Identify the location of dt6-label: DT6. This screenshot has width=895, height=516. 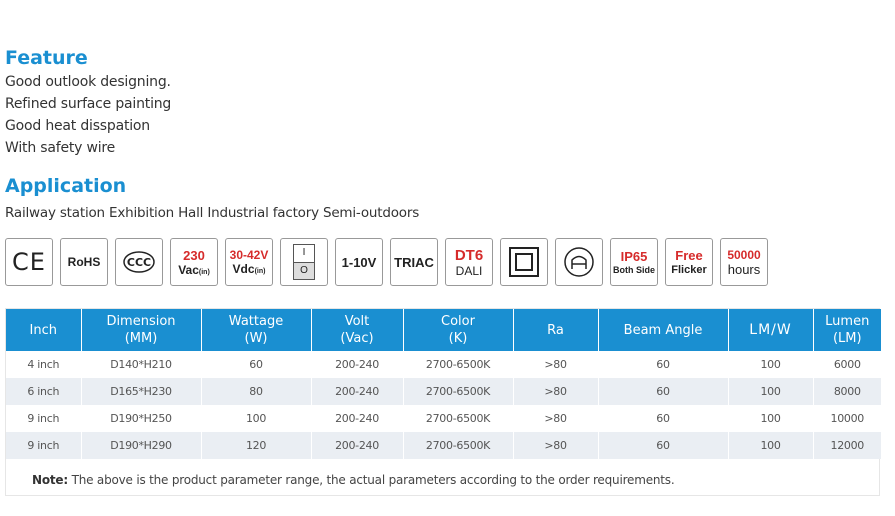
(469, 255).